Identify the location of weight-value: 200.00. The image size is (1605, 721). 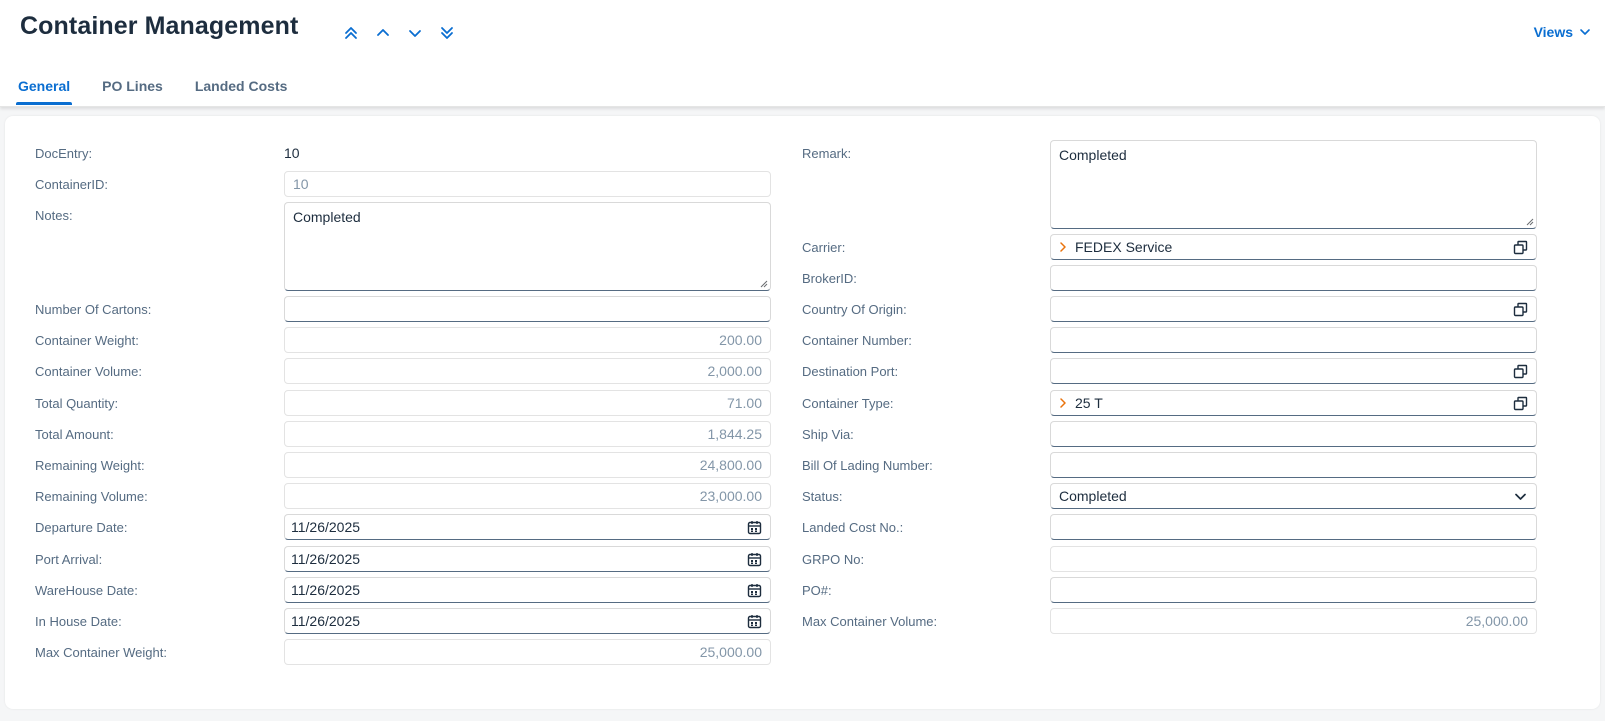
(740, 340).